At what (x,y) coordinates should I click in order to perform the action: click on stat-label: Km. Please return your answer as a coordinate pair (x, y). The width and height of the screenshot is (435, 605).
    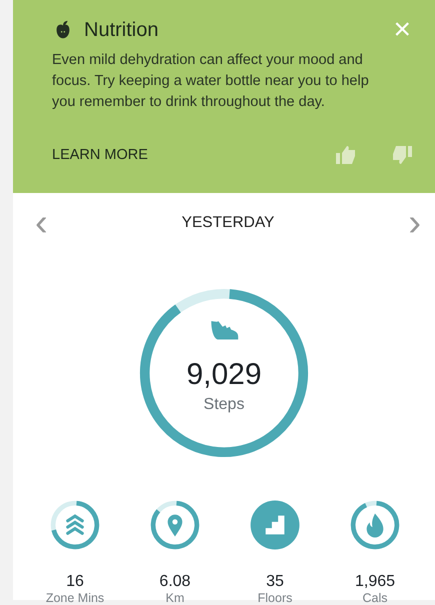
    Looking at the image, I should click on (175, 598).